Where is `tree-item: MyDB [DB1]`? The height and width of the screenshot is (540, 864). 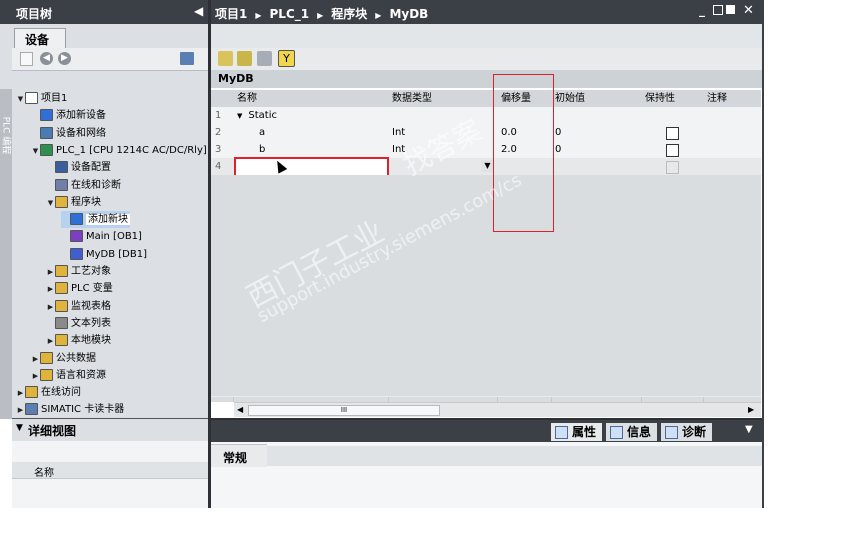
tree-item: MyDB [DB1] is located at coordinates (104, 254).